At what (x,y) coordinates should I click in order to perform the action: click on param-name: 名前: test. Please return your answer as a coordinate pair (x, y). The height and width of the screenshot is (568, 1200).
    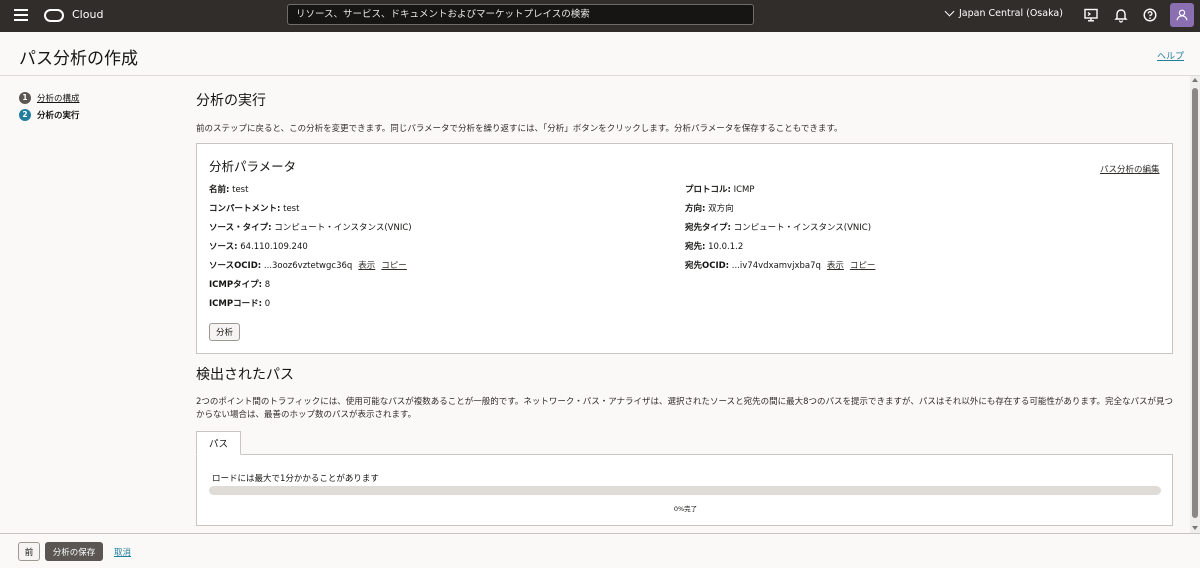
    Looking at the image, I should click on (229, 190).